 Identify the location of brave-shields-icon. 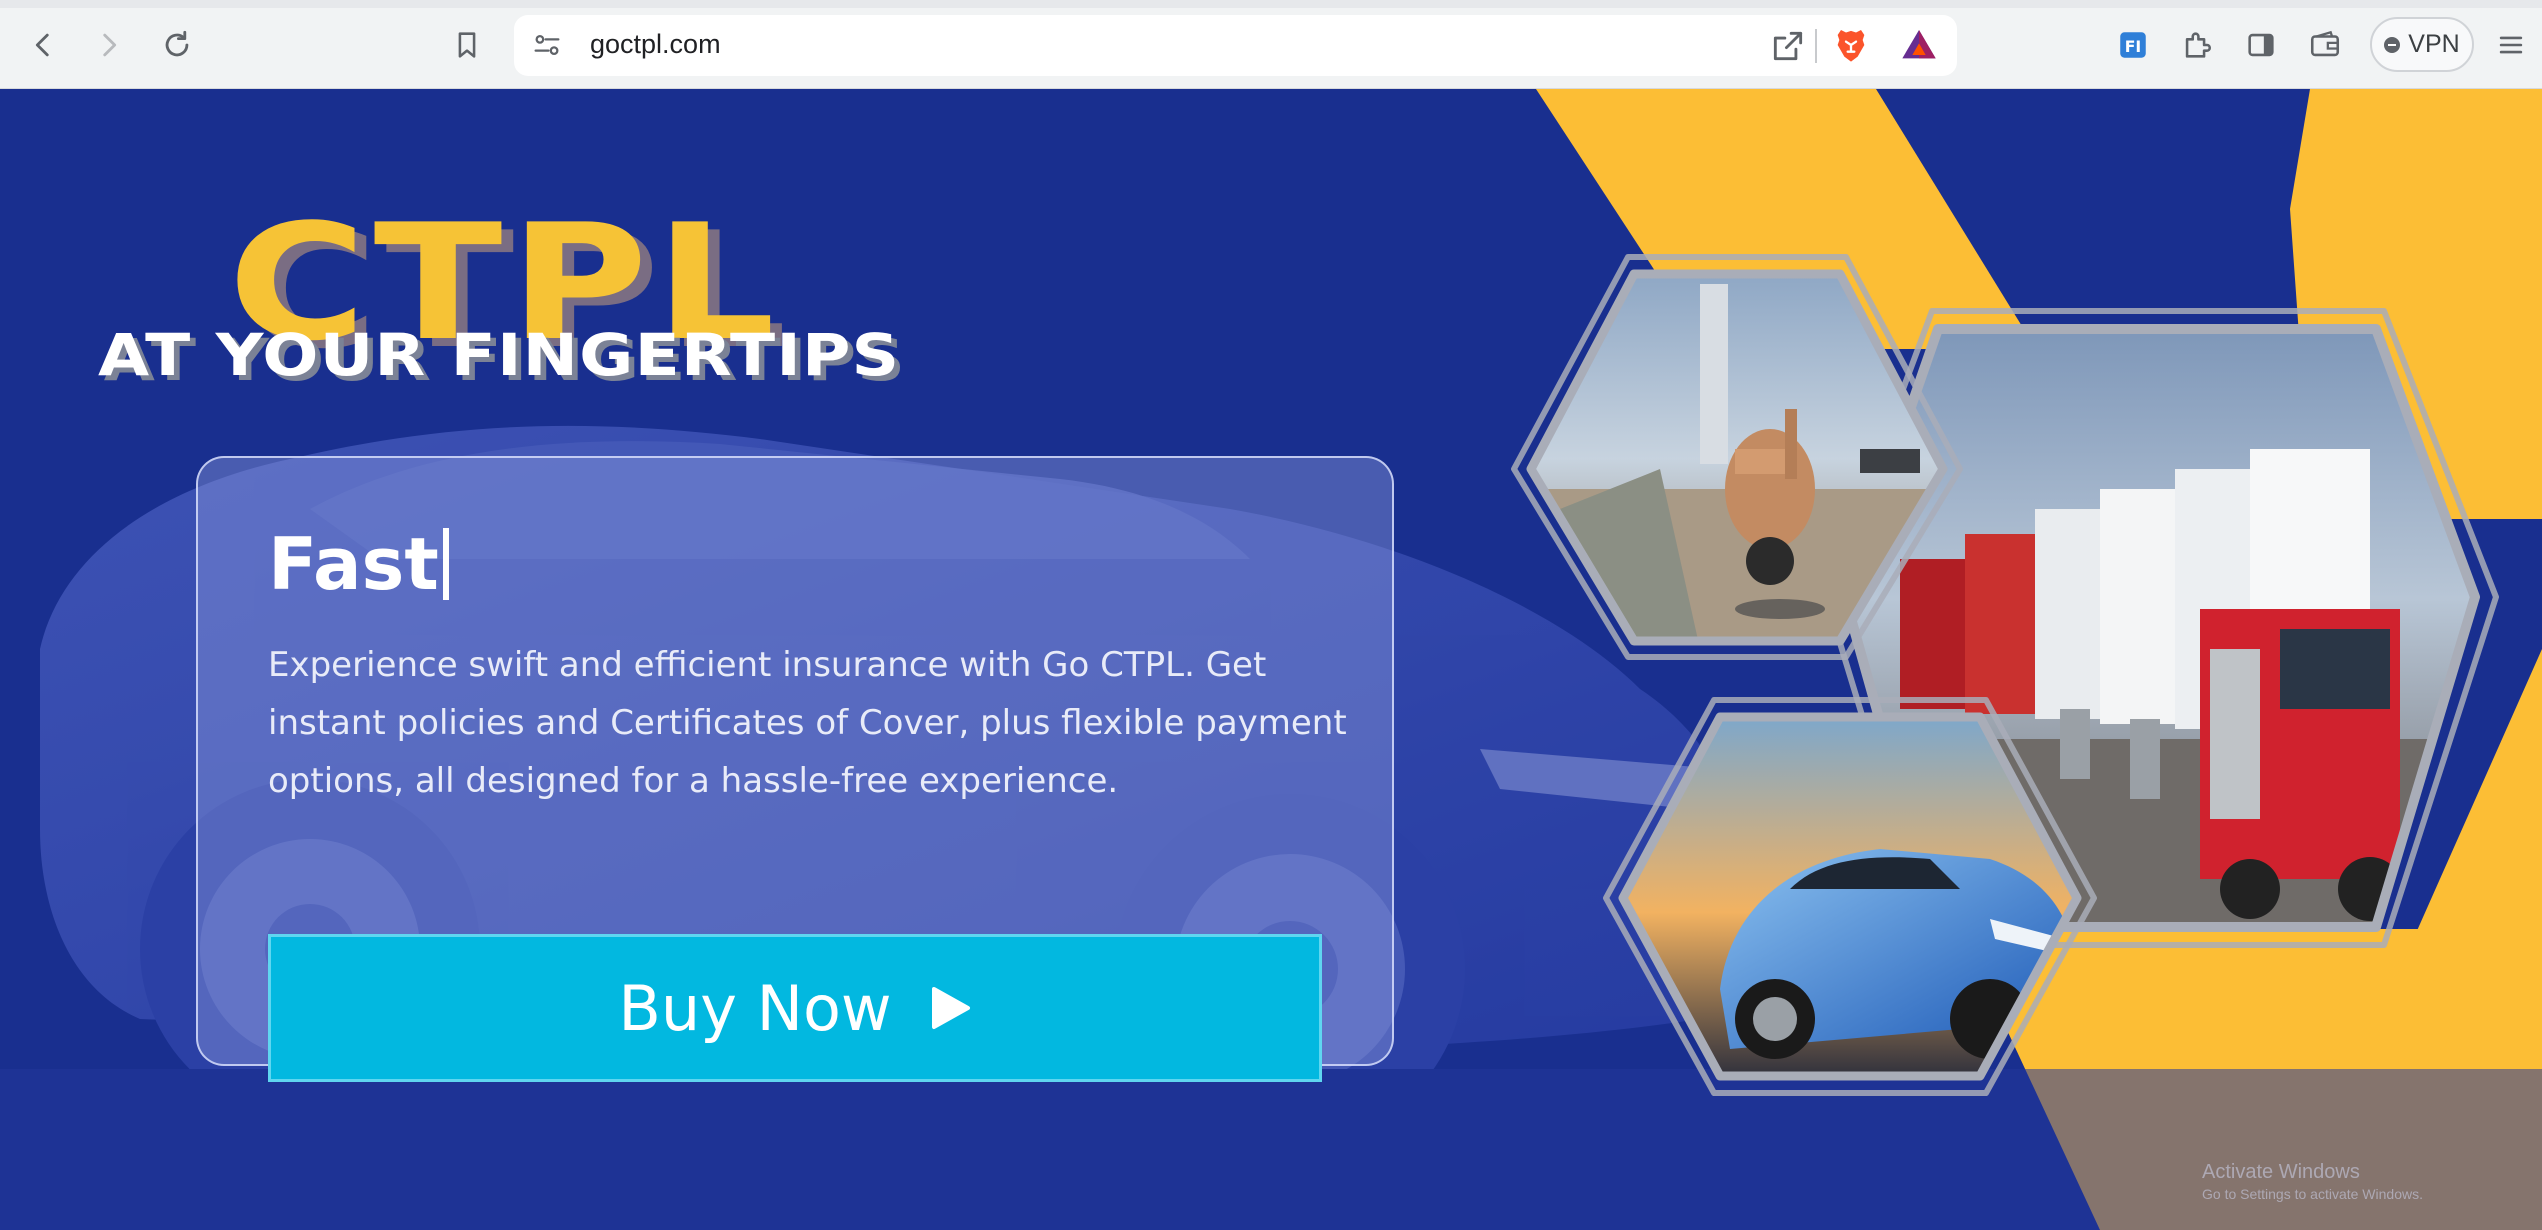
(1851, 45).